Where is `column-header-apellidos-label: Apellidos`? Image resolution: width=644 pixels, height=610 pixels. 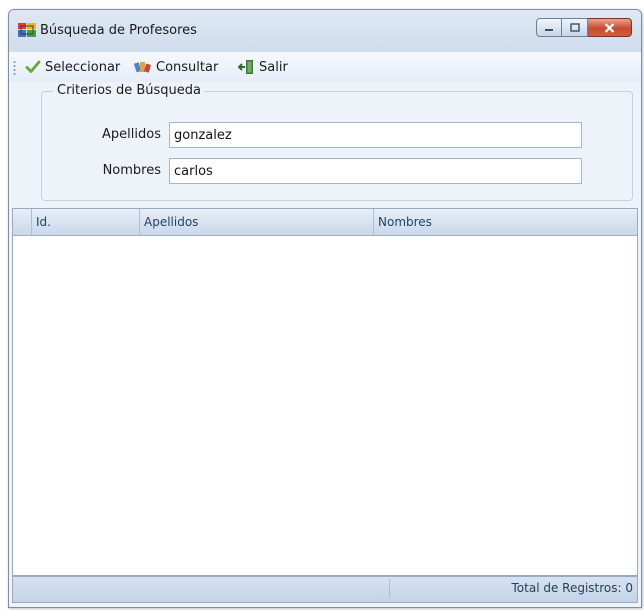
column-header-apellidos-label: Apellidos is located at coordinates (171, 222).